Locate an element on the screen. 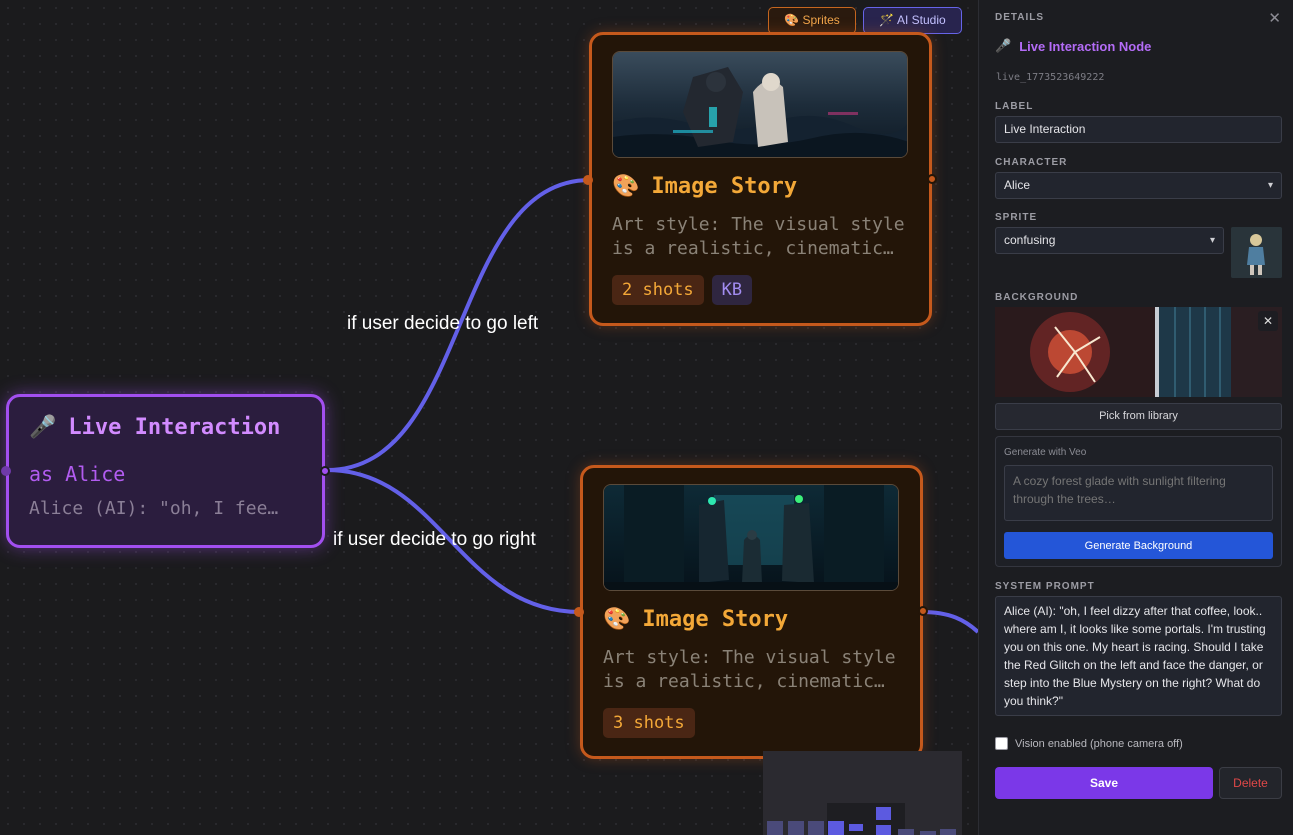 The height and width of the screenshot is (835, 1293). edge-label-left: if user decide to go left is located at coordinates (442, 324).